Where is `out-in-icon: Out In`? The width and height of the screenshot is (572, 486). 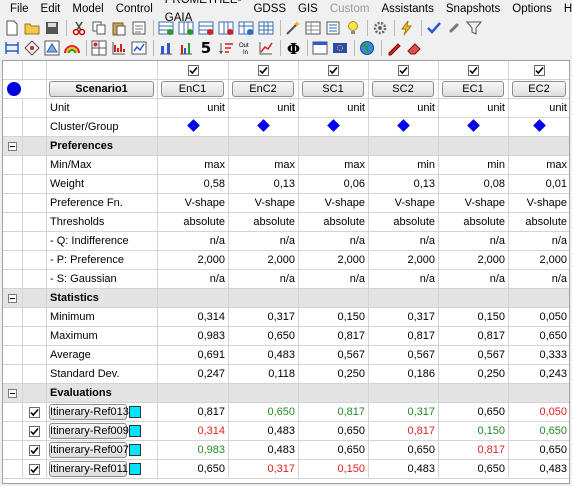
out-in-icon: Out In is located at coordinates (246, 48).